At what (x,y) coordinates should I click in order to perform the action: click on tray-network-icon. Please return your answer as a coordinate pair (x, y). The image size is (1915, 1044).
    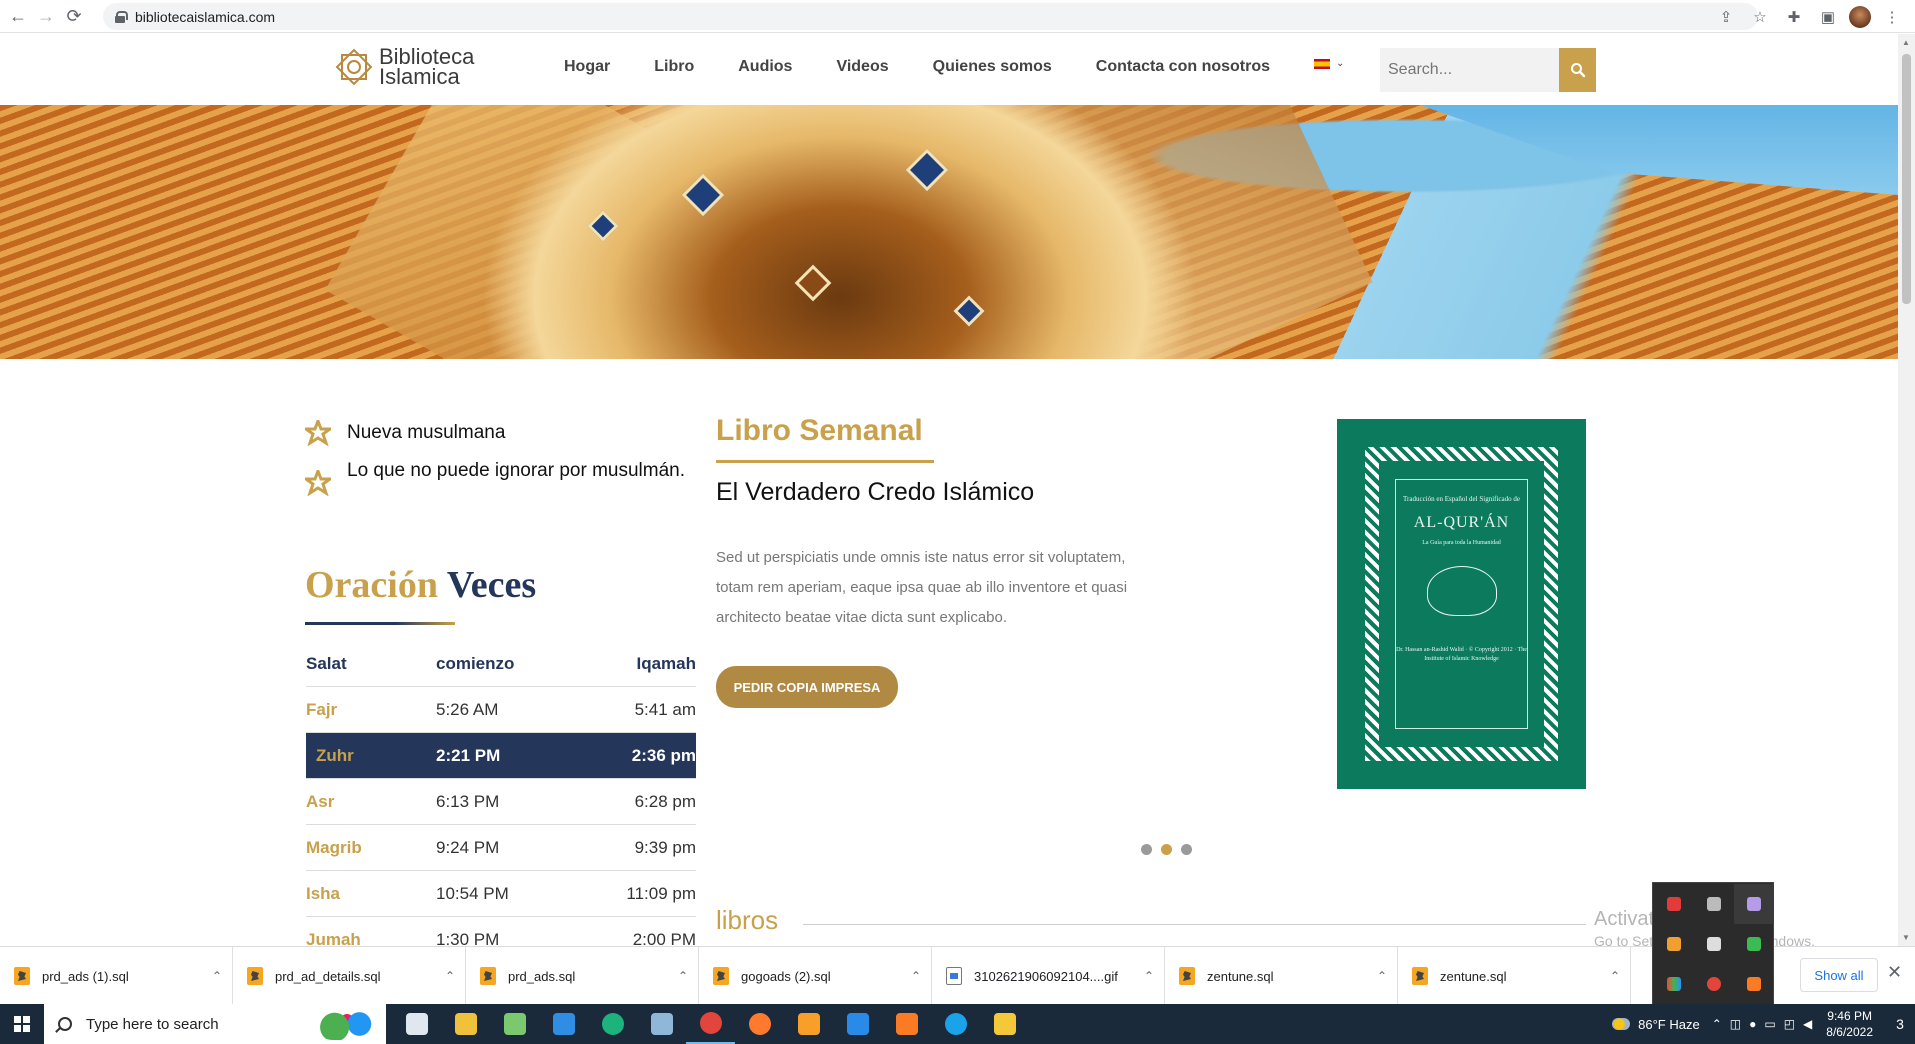
    Looking at the image, I should click on (1714, 904).